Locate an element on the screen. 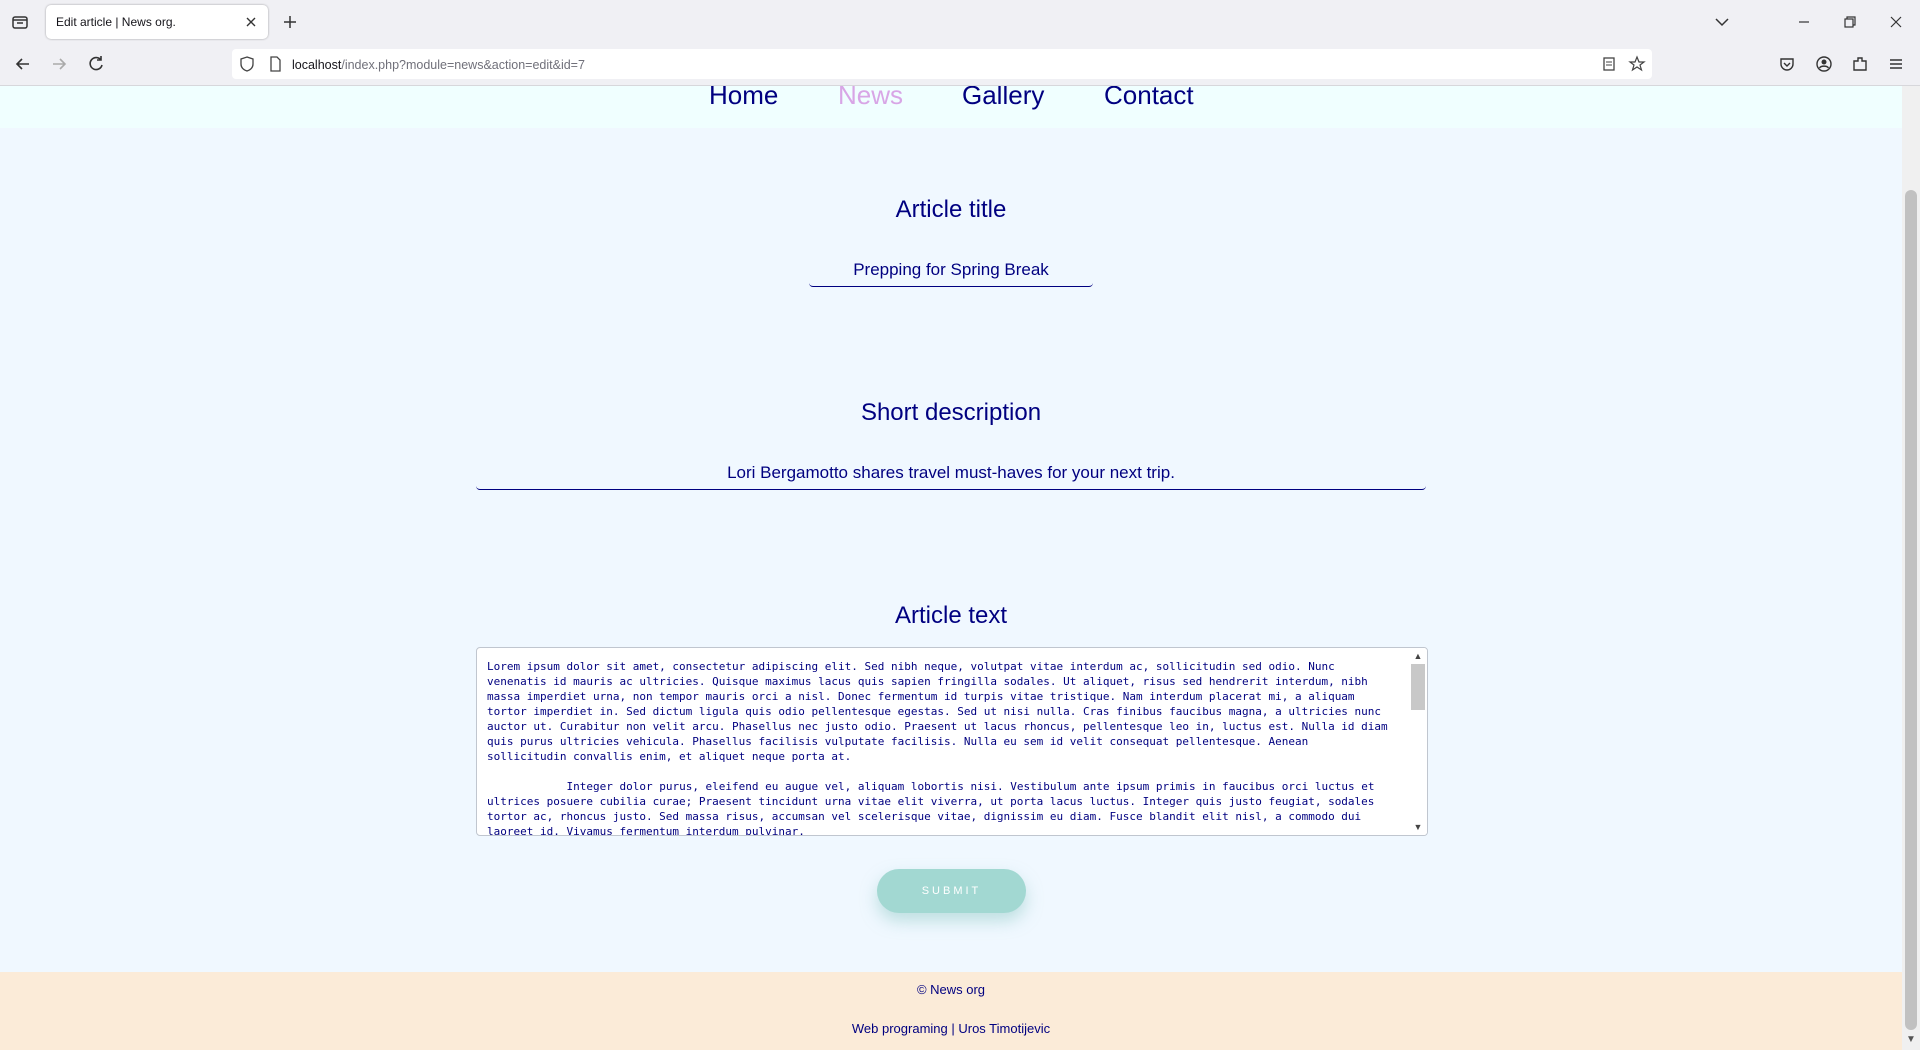 This screenshot has width=1920, height=1050. browser-tab-bar: Edit article | News org. is located at coordinates (960, 22).